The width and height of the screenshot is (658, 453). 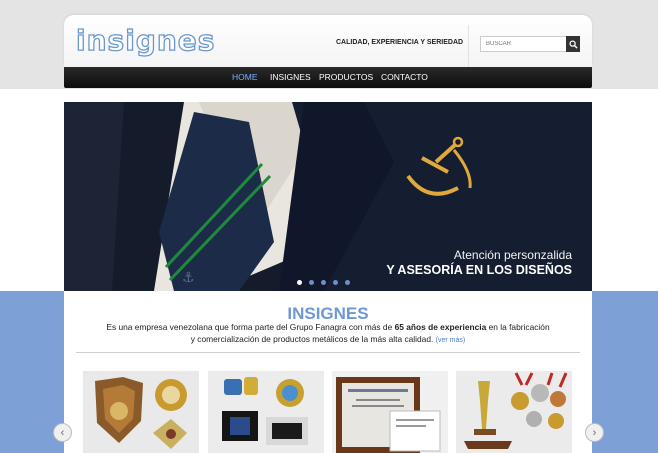 I want to click on chevron-left-icon: ‹, so click(x=62, y=432).